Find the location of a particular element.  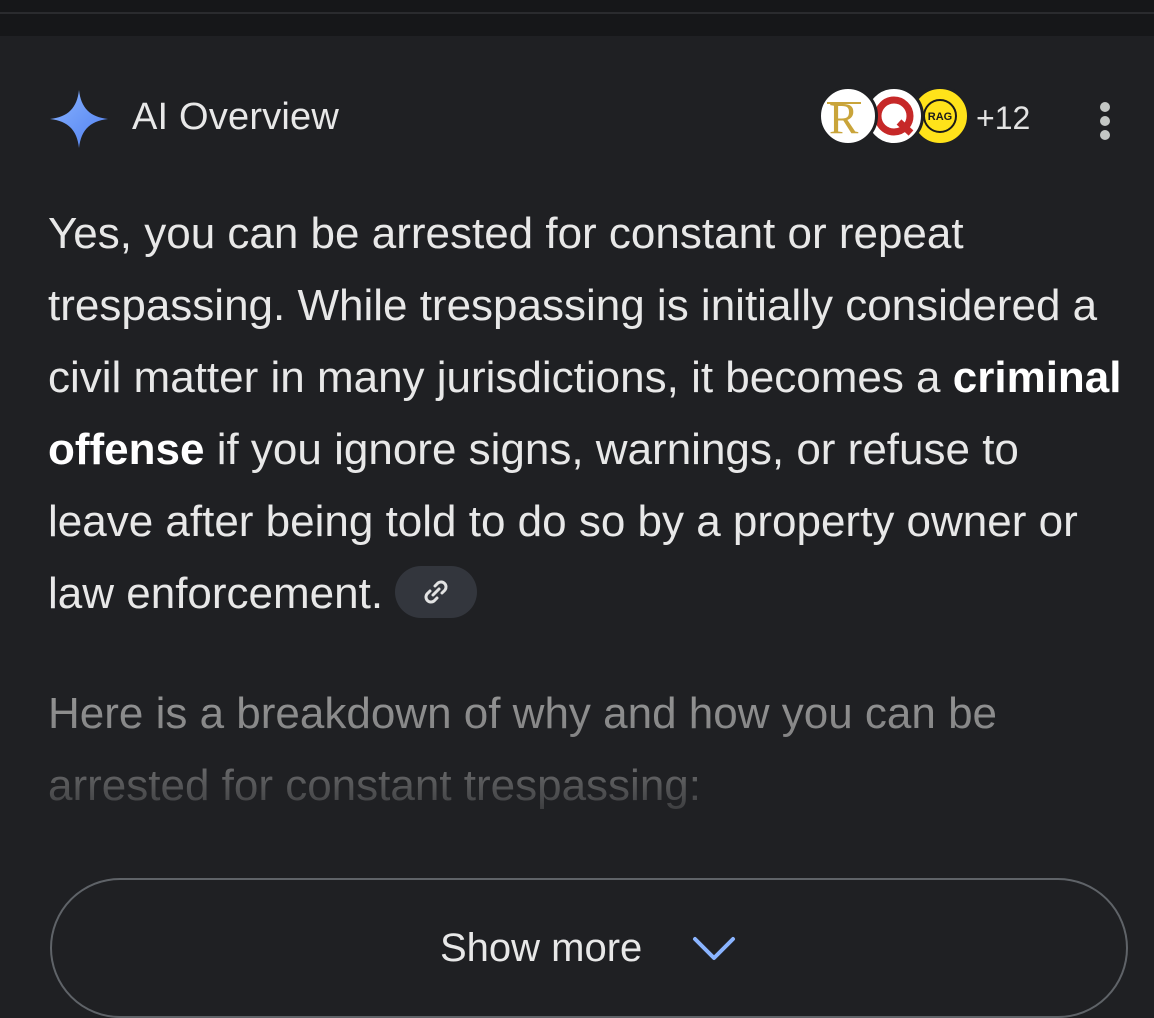

divider is located at coordinates (577, 13).